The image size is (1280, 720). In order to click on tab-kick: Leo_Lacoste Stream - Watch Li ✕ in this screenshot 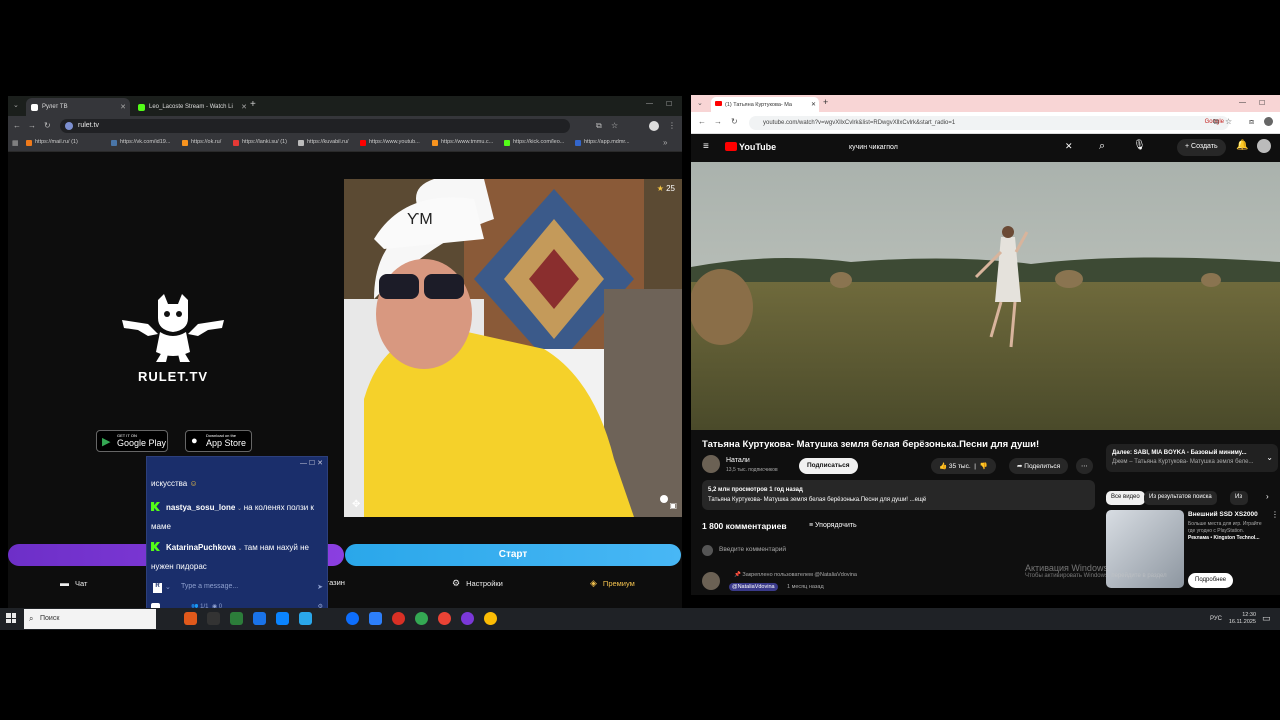, I will do `click(192, 107)`.